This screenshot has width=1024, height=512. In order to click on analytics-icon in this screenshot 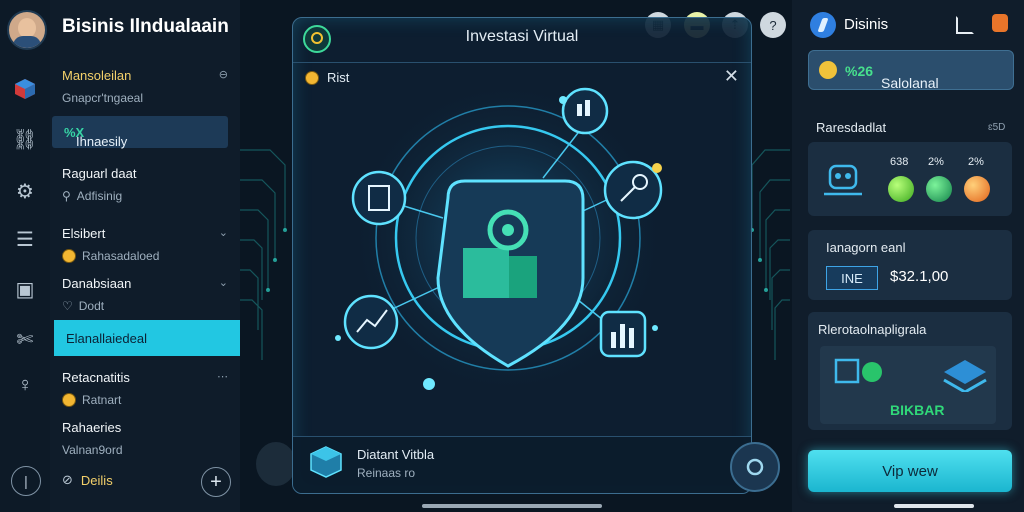, I will do `click(585, 111)`.